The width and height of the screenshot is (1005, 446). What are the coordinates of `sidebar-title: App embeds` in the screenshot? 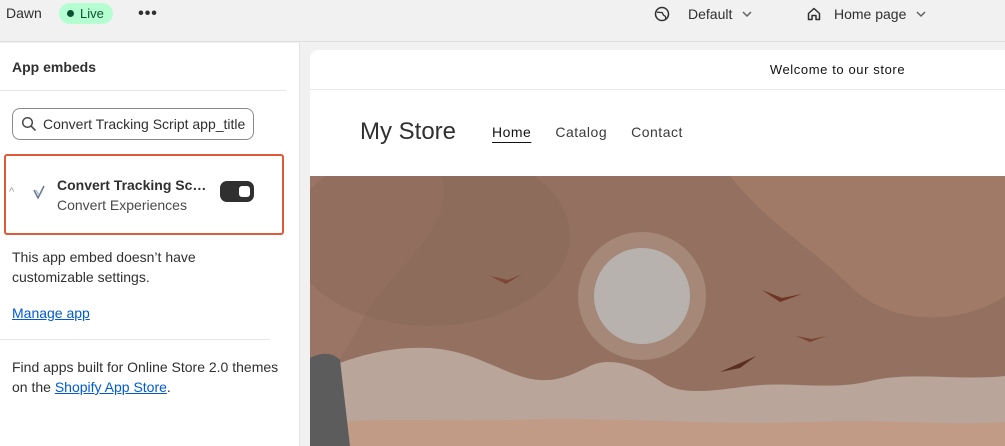 It's located at (54, 67).